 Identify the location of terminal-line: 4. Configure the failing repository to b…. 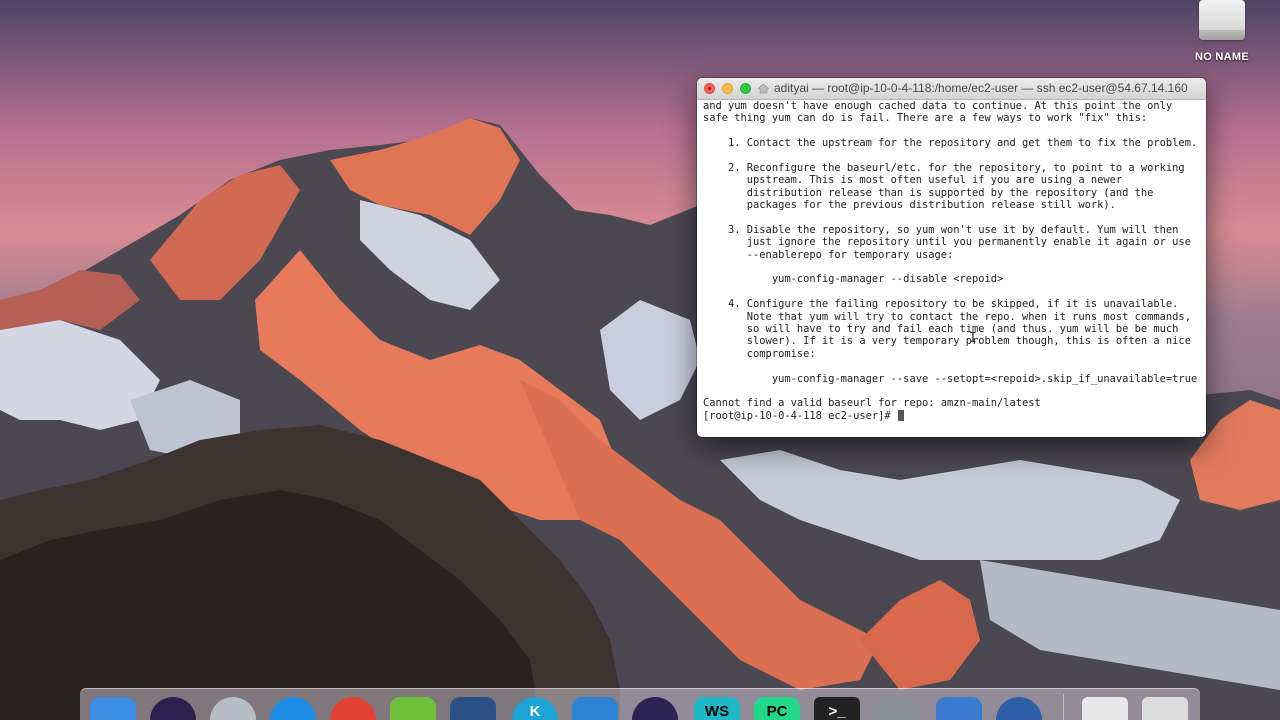
(941, 304).